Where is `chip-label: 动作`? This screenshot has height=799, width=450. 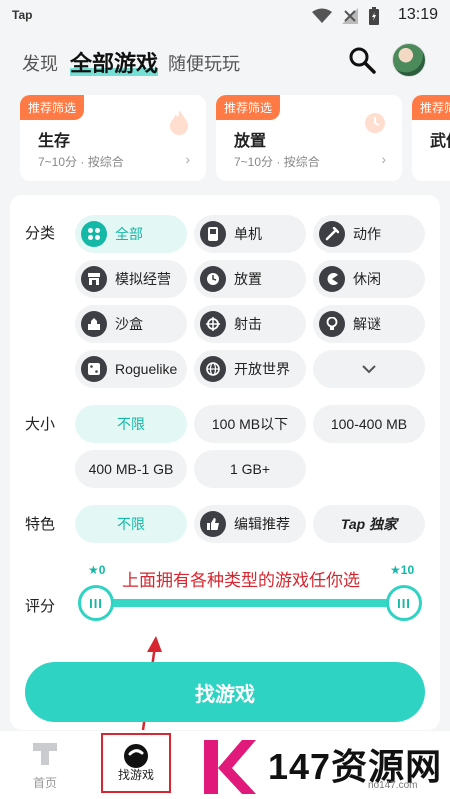 chip-label: 动作 is located at coordinates (367, 234).